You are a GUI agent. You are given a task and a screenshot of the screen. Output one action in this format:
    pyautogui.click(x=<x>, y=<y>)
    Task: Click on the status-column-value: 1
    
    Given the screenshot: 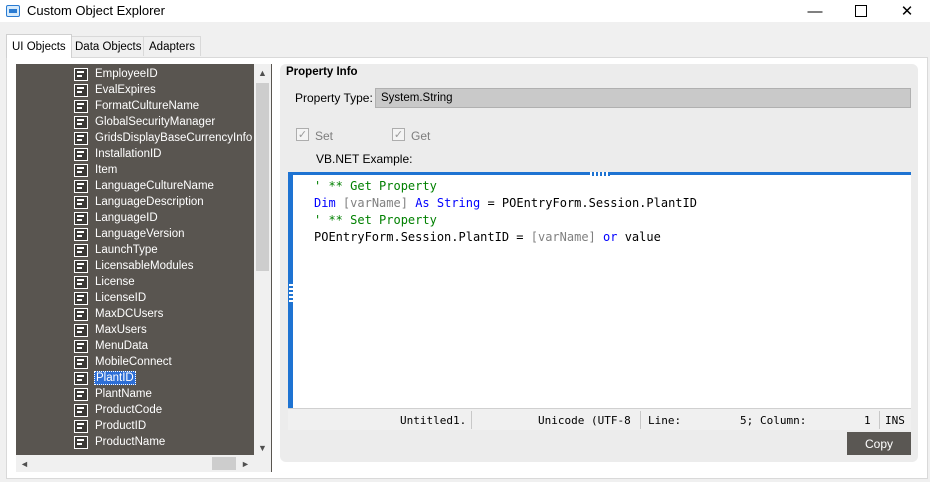 What is the action you would take?
    pyautogui.click(x=867, y=420)
    